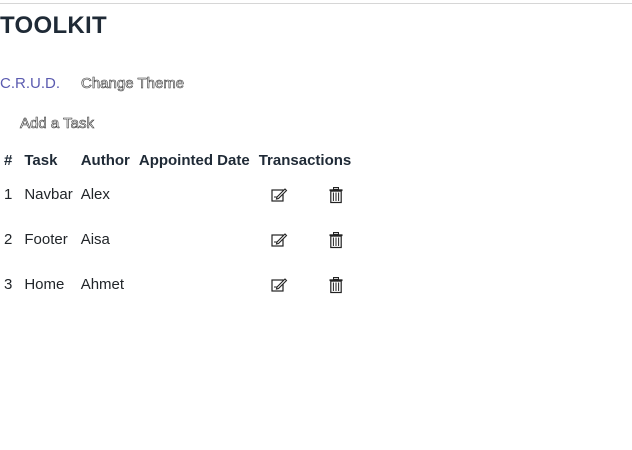 This screenshot has height=450, width=632. I want to click on table-row: 3 Home Ahmet, so click(178, 284).